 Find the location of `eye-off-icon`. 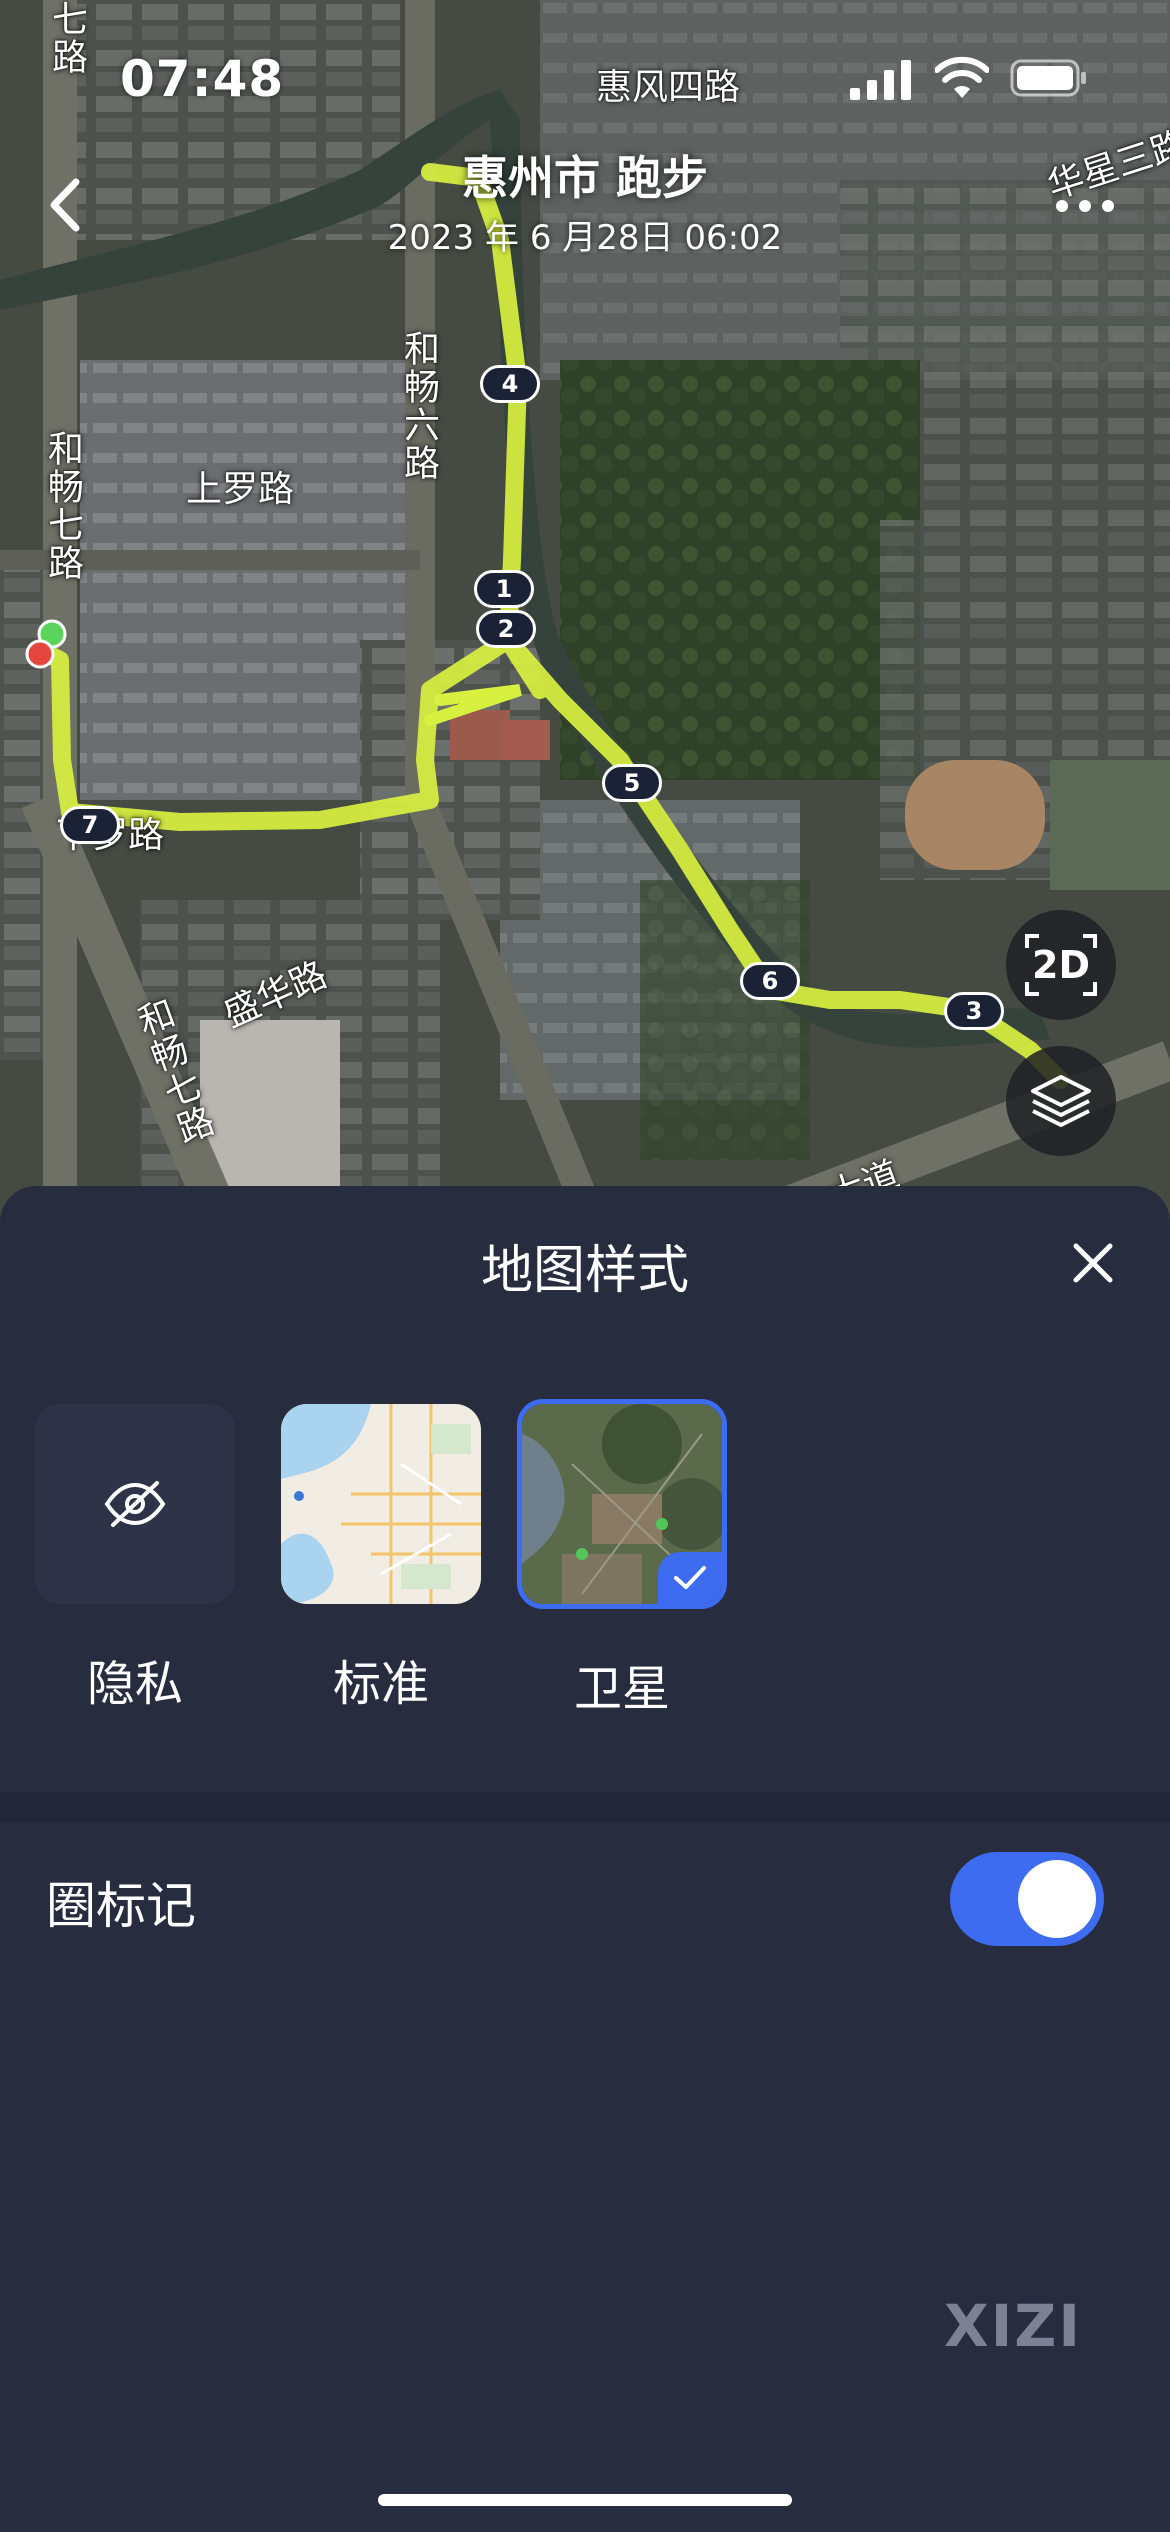

eye-off-icon is located at coordinates (135, 1504).